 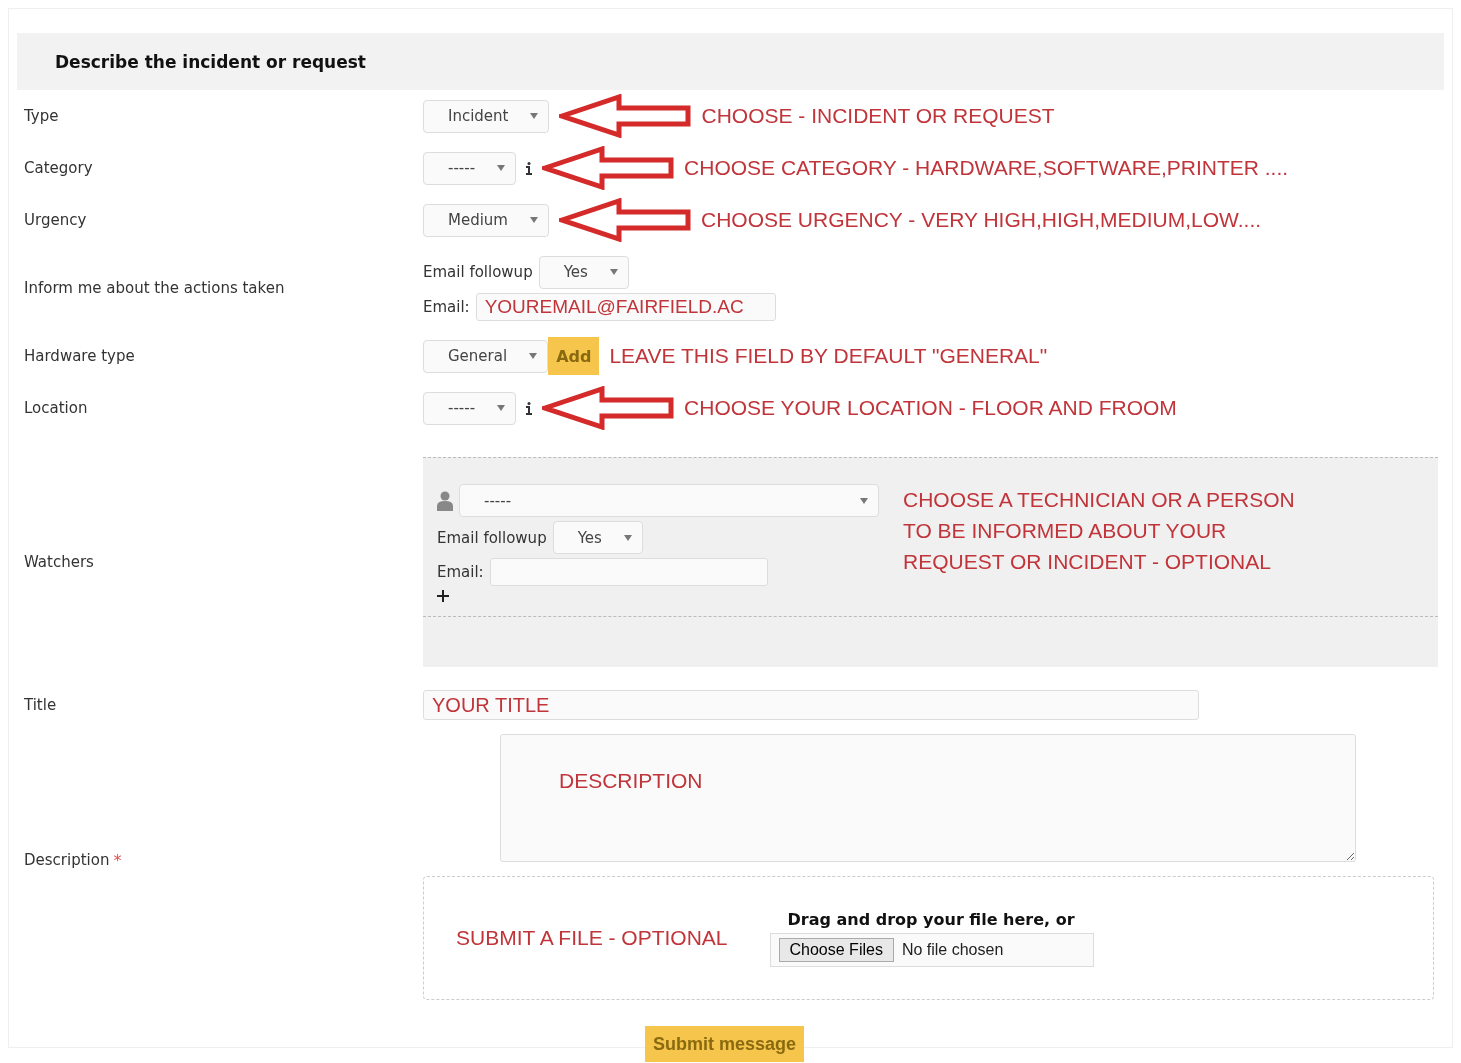 What do you see at coordinates (41, 116) in the screenshot?
I see `field-label: Type` at bounding box center [41, 116].